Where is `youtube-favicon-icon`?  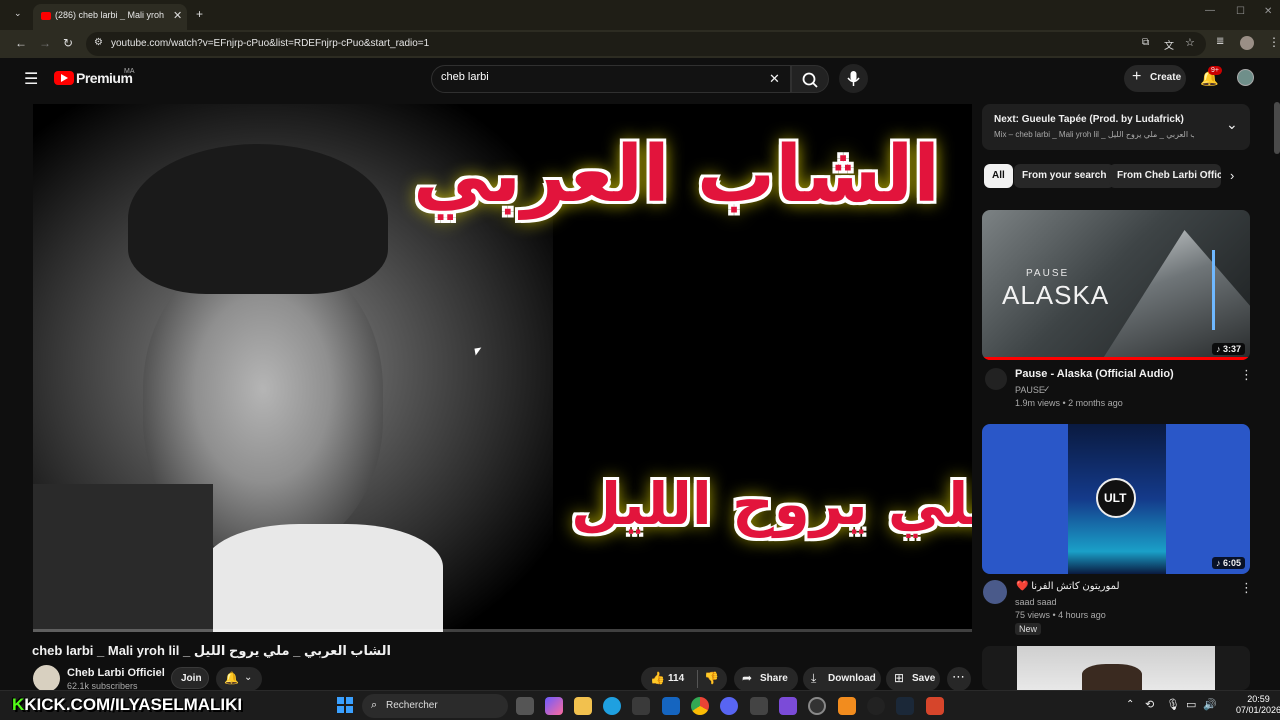 youtube-favicon-icon is located at coordinates (46, 16).